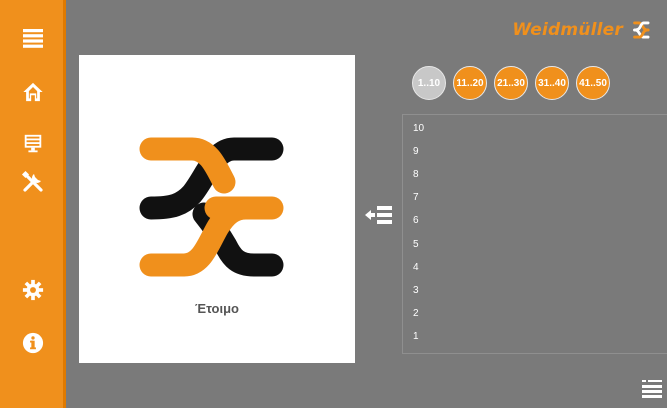 This screenshot has width=667, height=408. I want to click on sidebar-item-settings, so click(33, 290).